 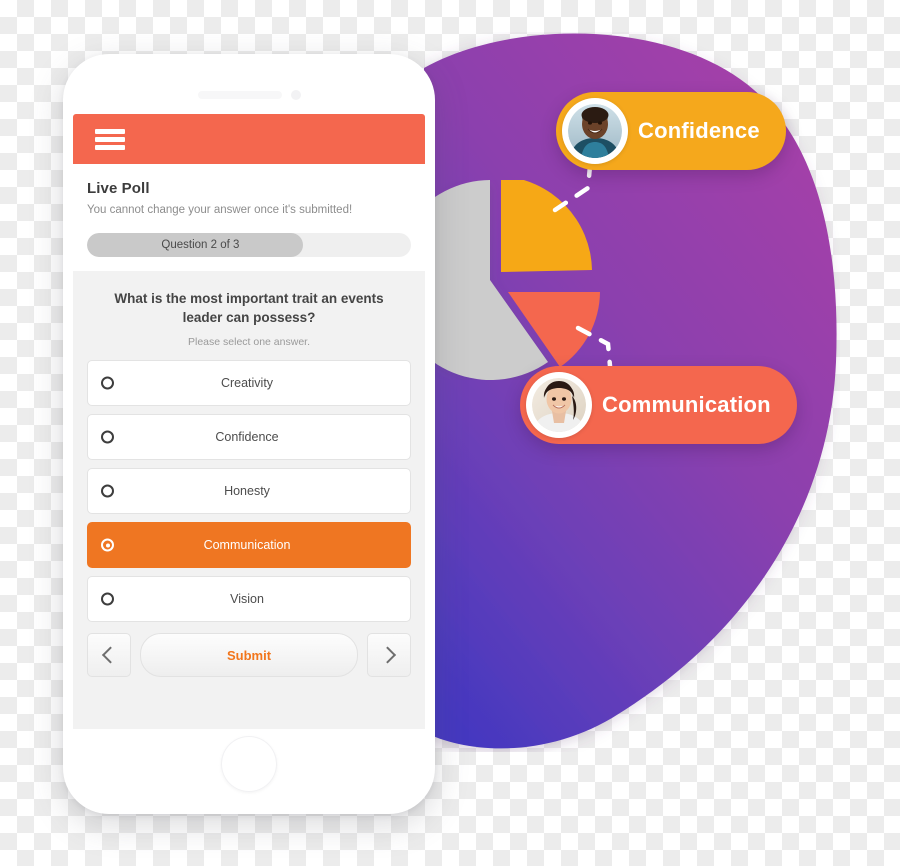 I want to click on option-vision: Vision, so click(x=249, y=599).